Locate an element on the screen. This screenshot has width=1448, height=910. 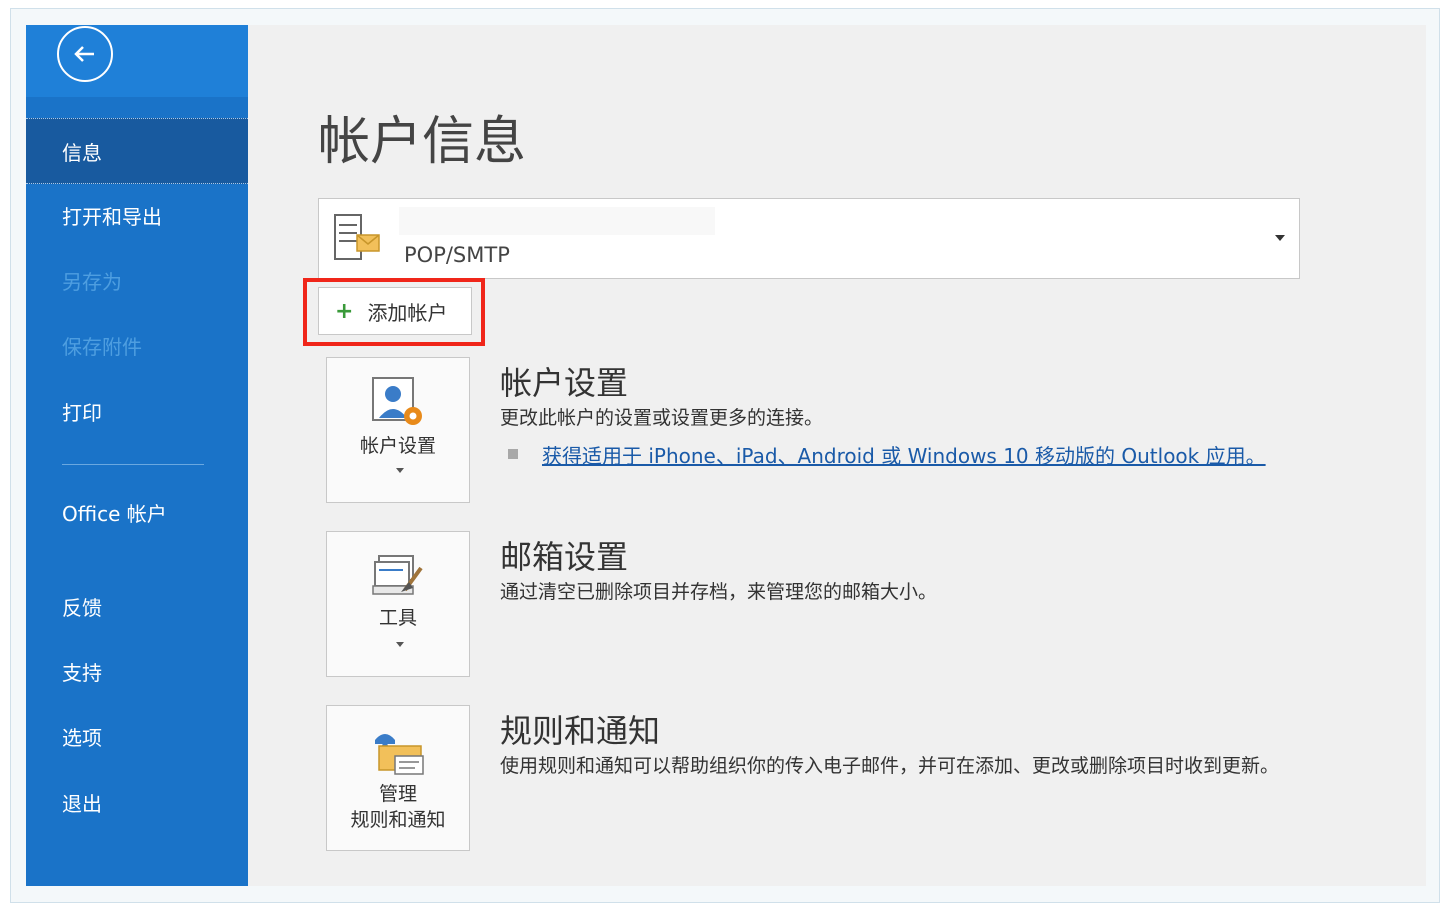
manage-rules-tile-label-line2: 规则和通知 is located at coordinates (398, 820).